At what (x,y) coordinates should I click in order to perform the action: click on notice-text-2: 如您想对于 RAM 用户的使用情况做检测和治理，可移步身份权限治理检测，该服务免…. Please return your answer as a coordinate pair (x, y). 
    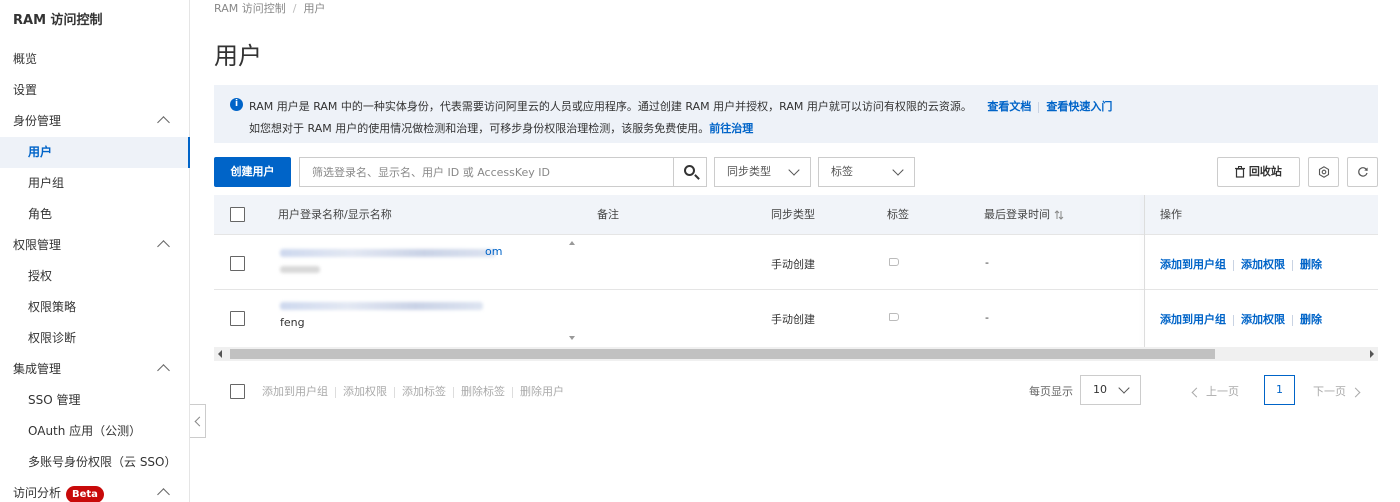
    Looking at the image, I should click on (479, 128).